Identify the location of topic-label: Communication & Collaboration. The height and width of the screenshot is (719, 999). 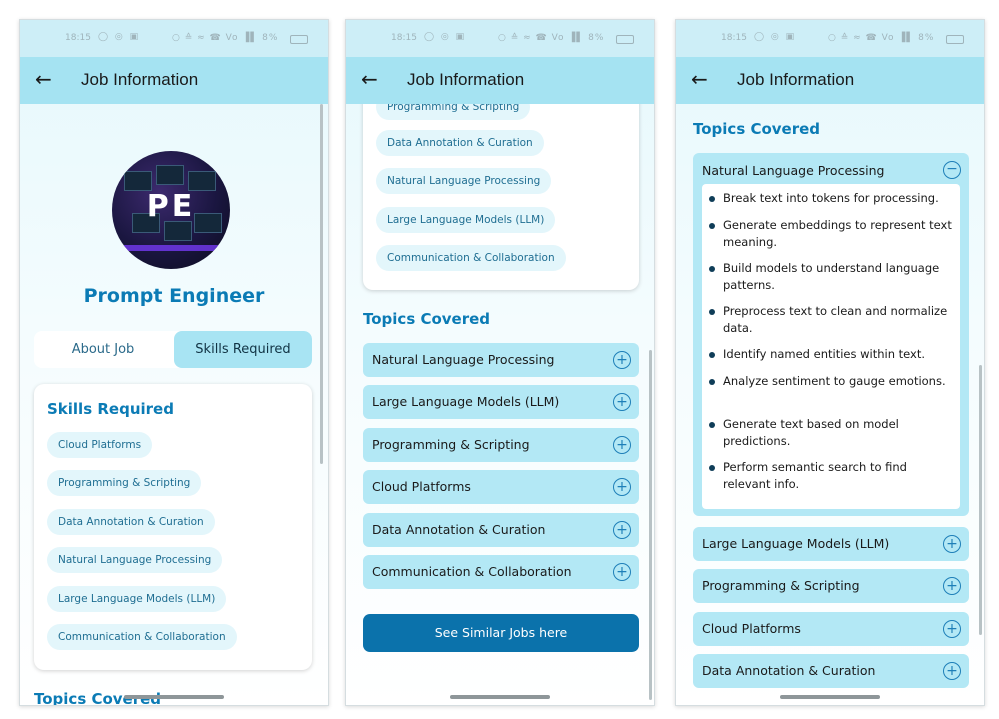
(472, 571).